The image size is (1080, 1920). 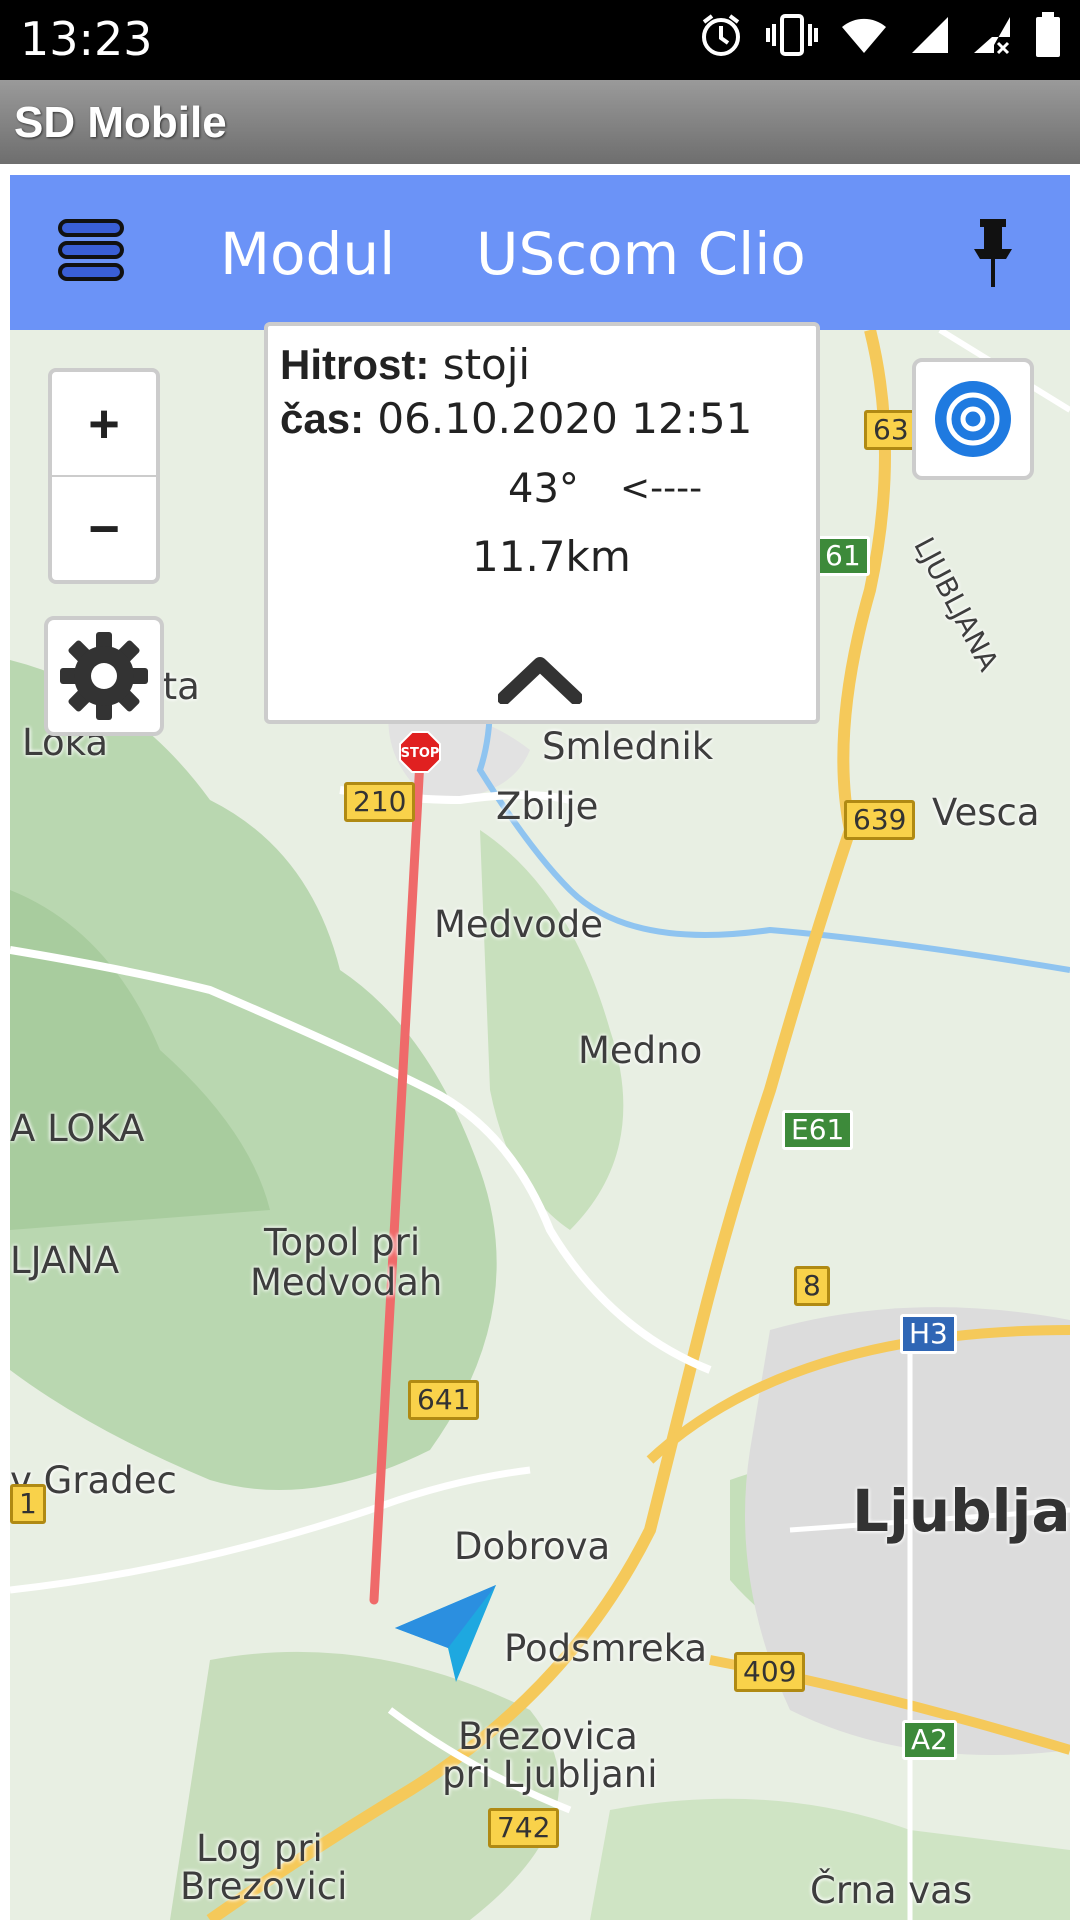 I want to click on chevron-up-icon, so click(x=540, y=681).